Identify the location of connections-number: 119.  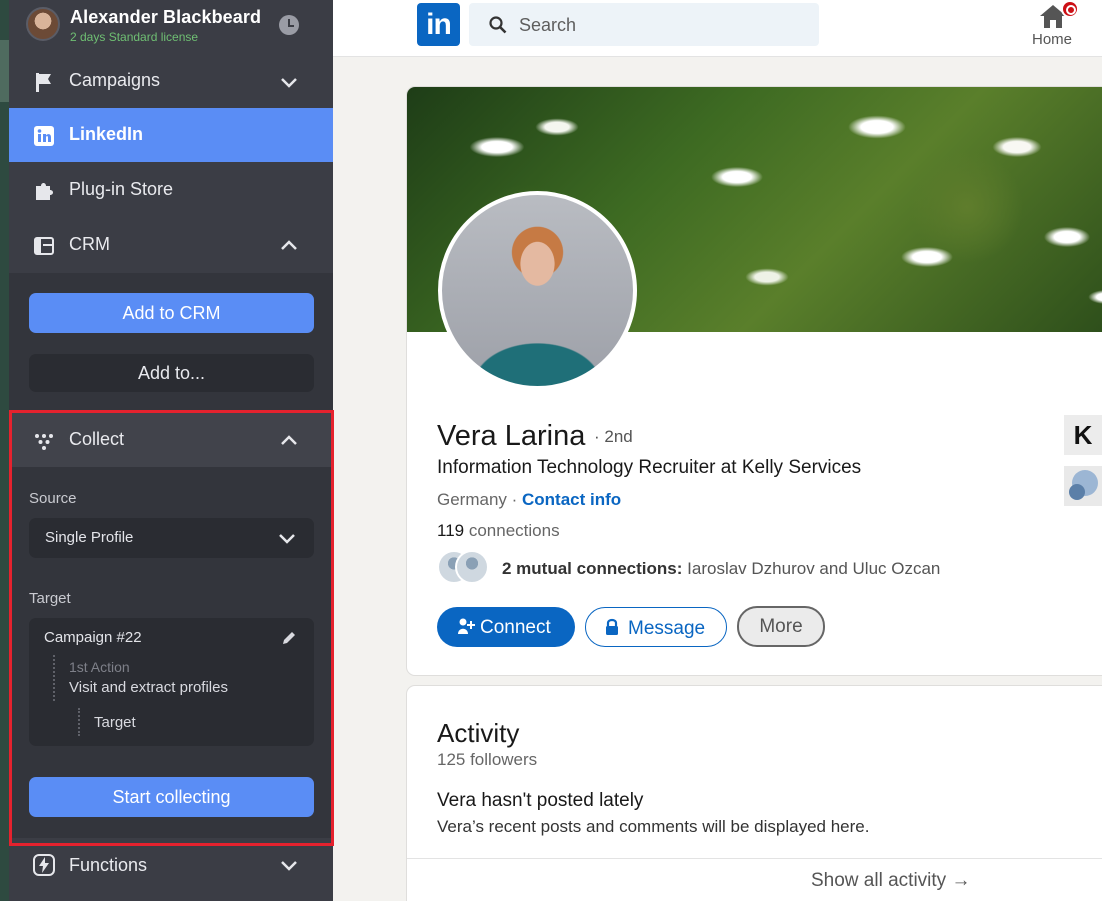
(451, 530).